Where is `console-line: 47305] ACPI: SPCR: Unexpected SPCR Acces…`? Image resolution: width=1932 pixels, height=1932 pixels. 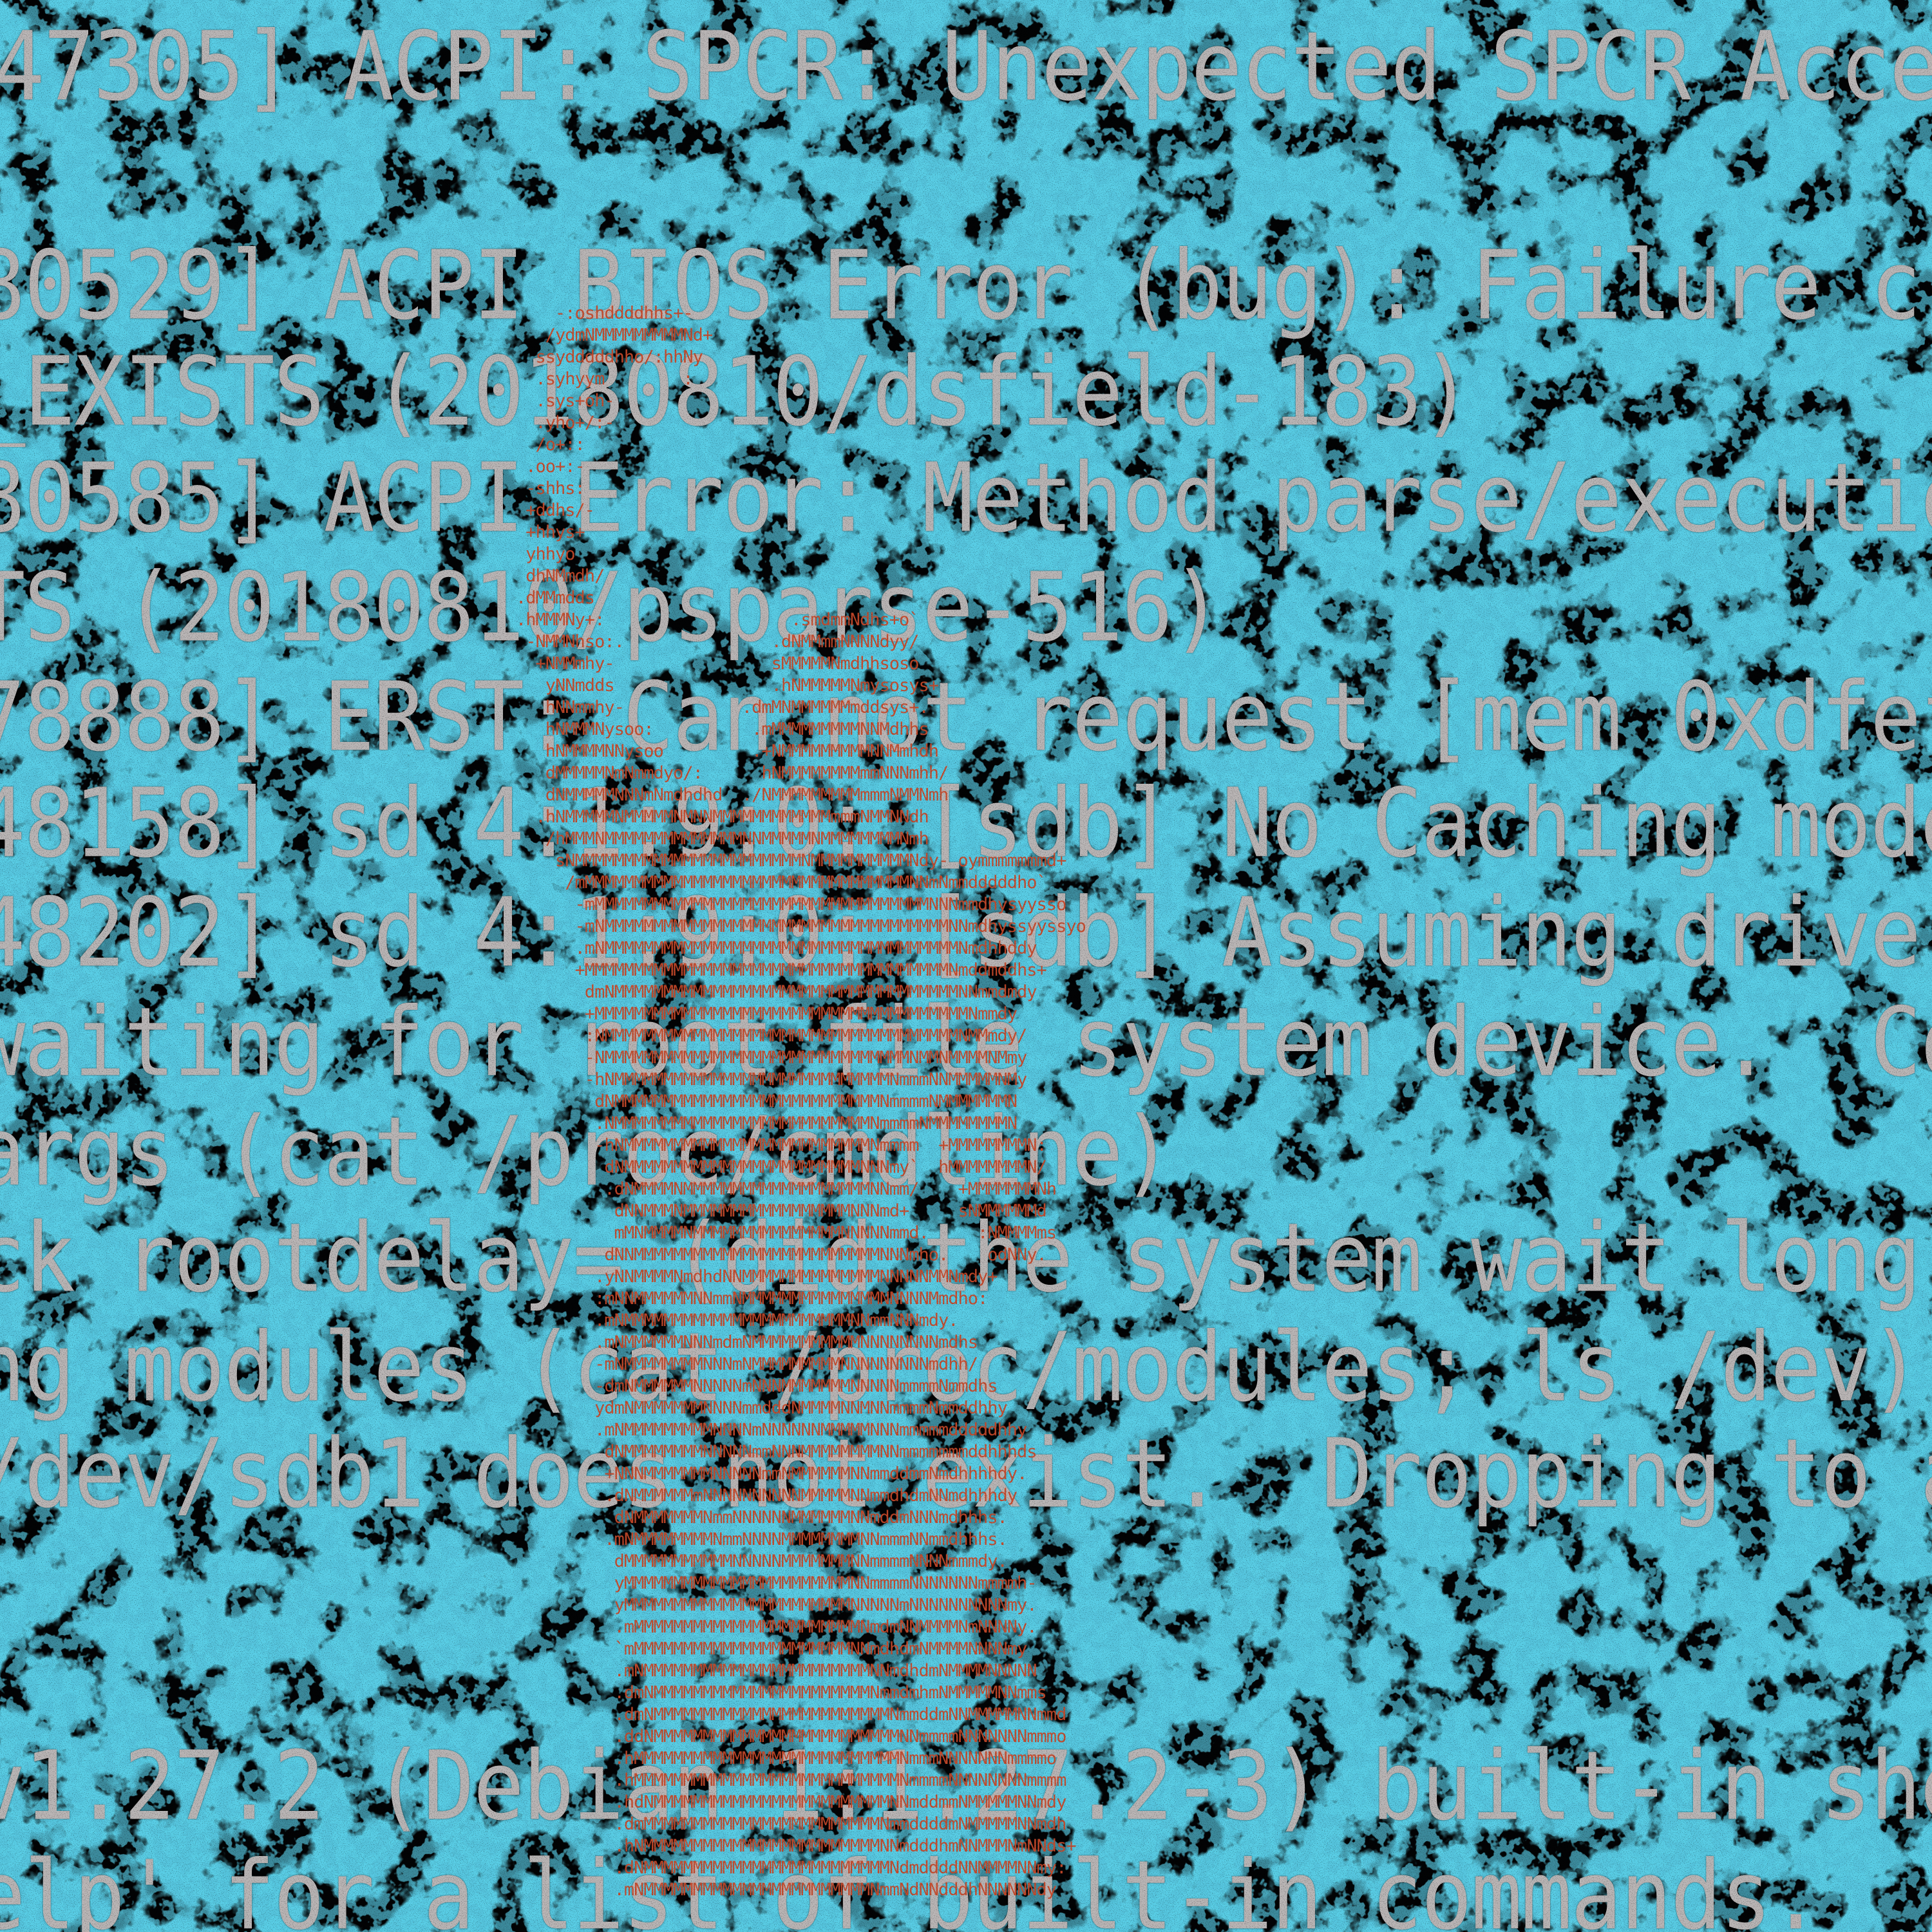 console-line: 47305] ACPI: SPCR: Unexpected SPCR Acces… is located at coordinates (966, 67).